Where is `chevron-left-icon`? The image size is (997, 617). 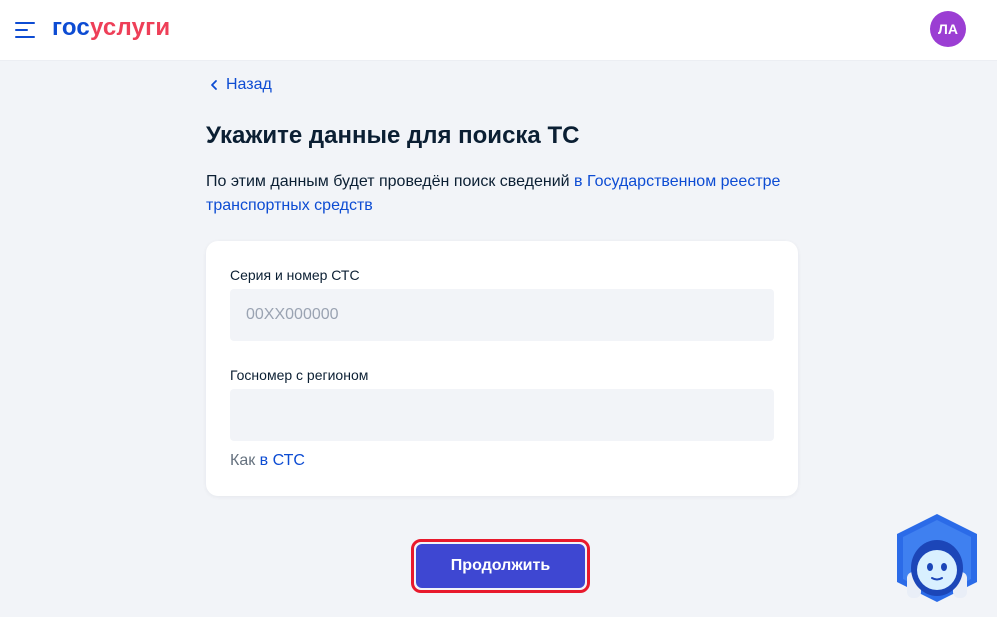
chevron-left-icon is located at coordinates (214, 85).